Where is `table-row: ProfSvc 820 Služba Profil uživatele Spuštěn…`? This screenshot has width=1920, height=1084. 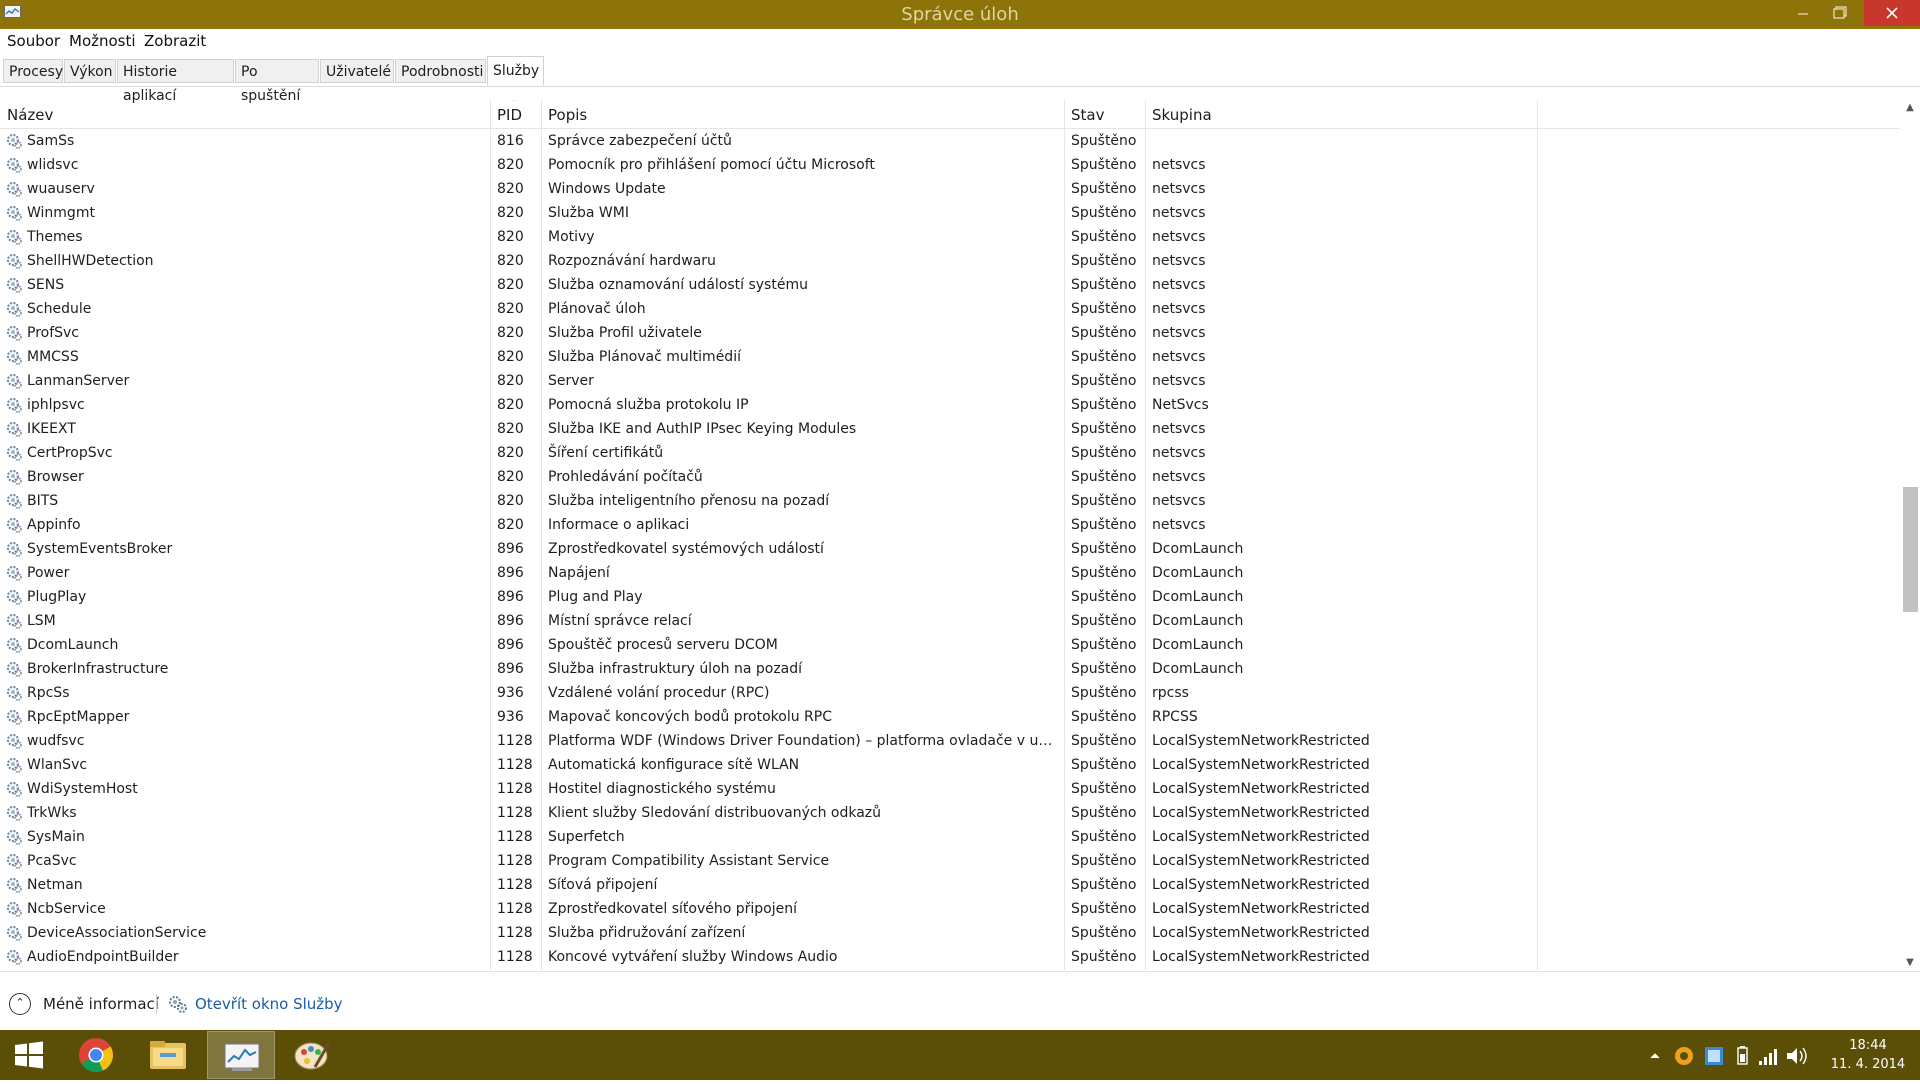
table-row: ProfSvc 820 Služba Profil uživatele Spuštěn… is located at coordinates (950, 333).